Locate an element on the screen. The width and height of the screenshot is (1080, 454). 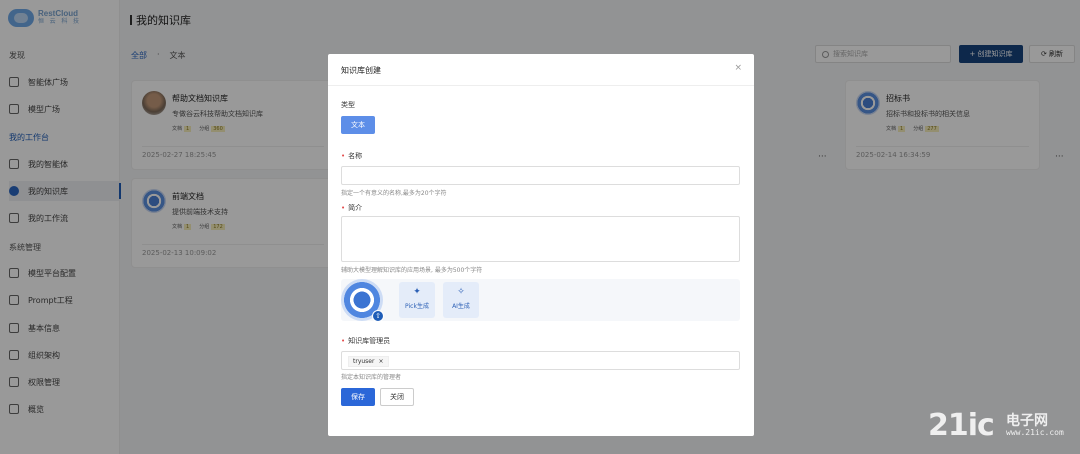
knowledge-avatar: ⇧ is located at coordinates (362, 300).